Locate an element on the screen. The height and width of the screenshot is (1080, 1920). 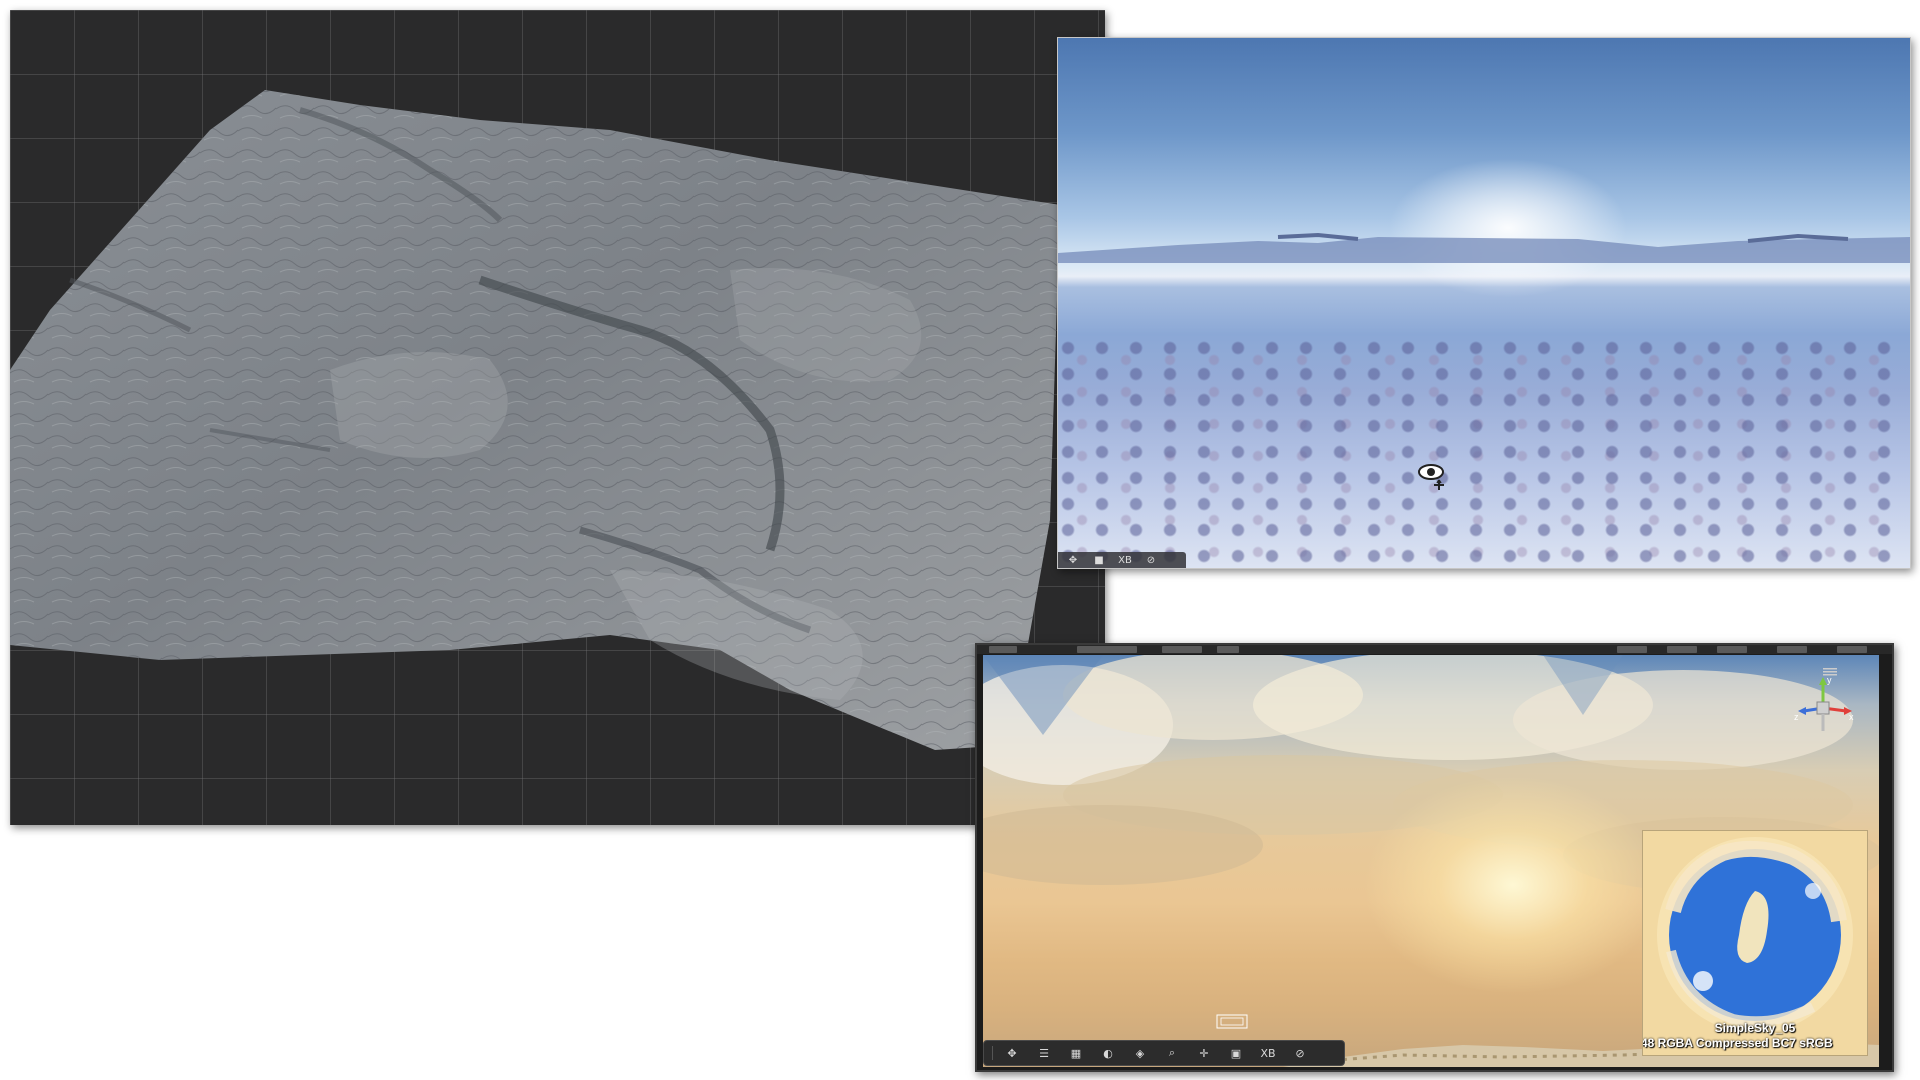
eye-gizmo-icon is located at coordinates (1433, 477).